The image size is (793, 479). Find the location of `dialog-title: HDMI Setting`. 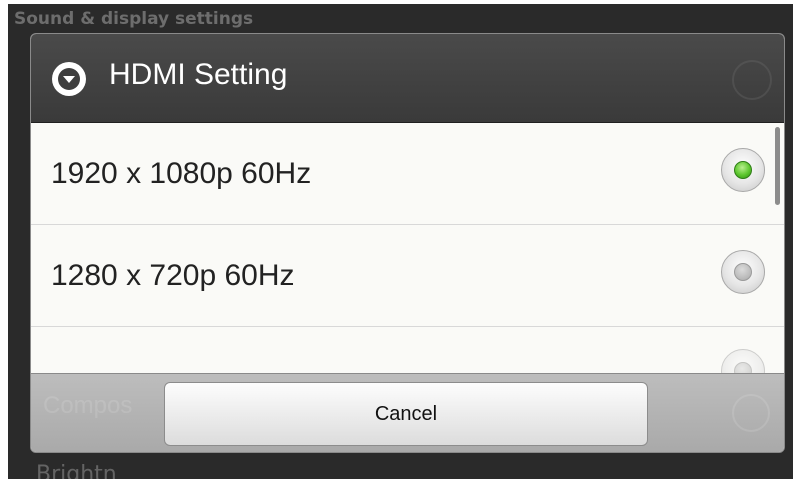

dialog-title: HDMI Setting is located at coordinates (198, 74).